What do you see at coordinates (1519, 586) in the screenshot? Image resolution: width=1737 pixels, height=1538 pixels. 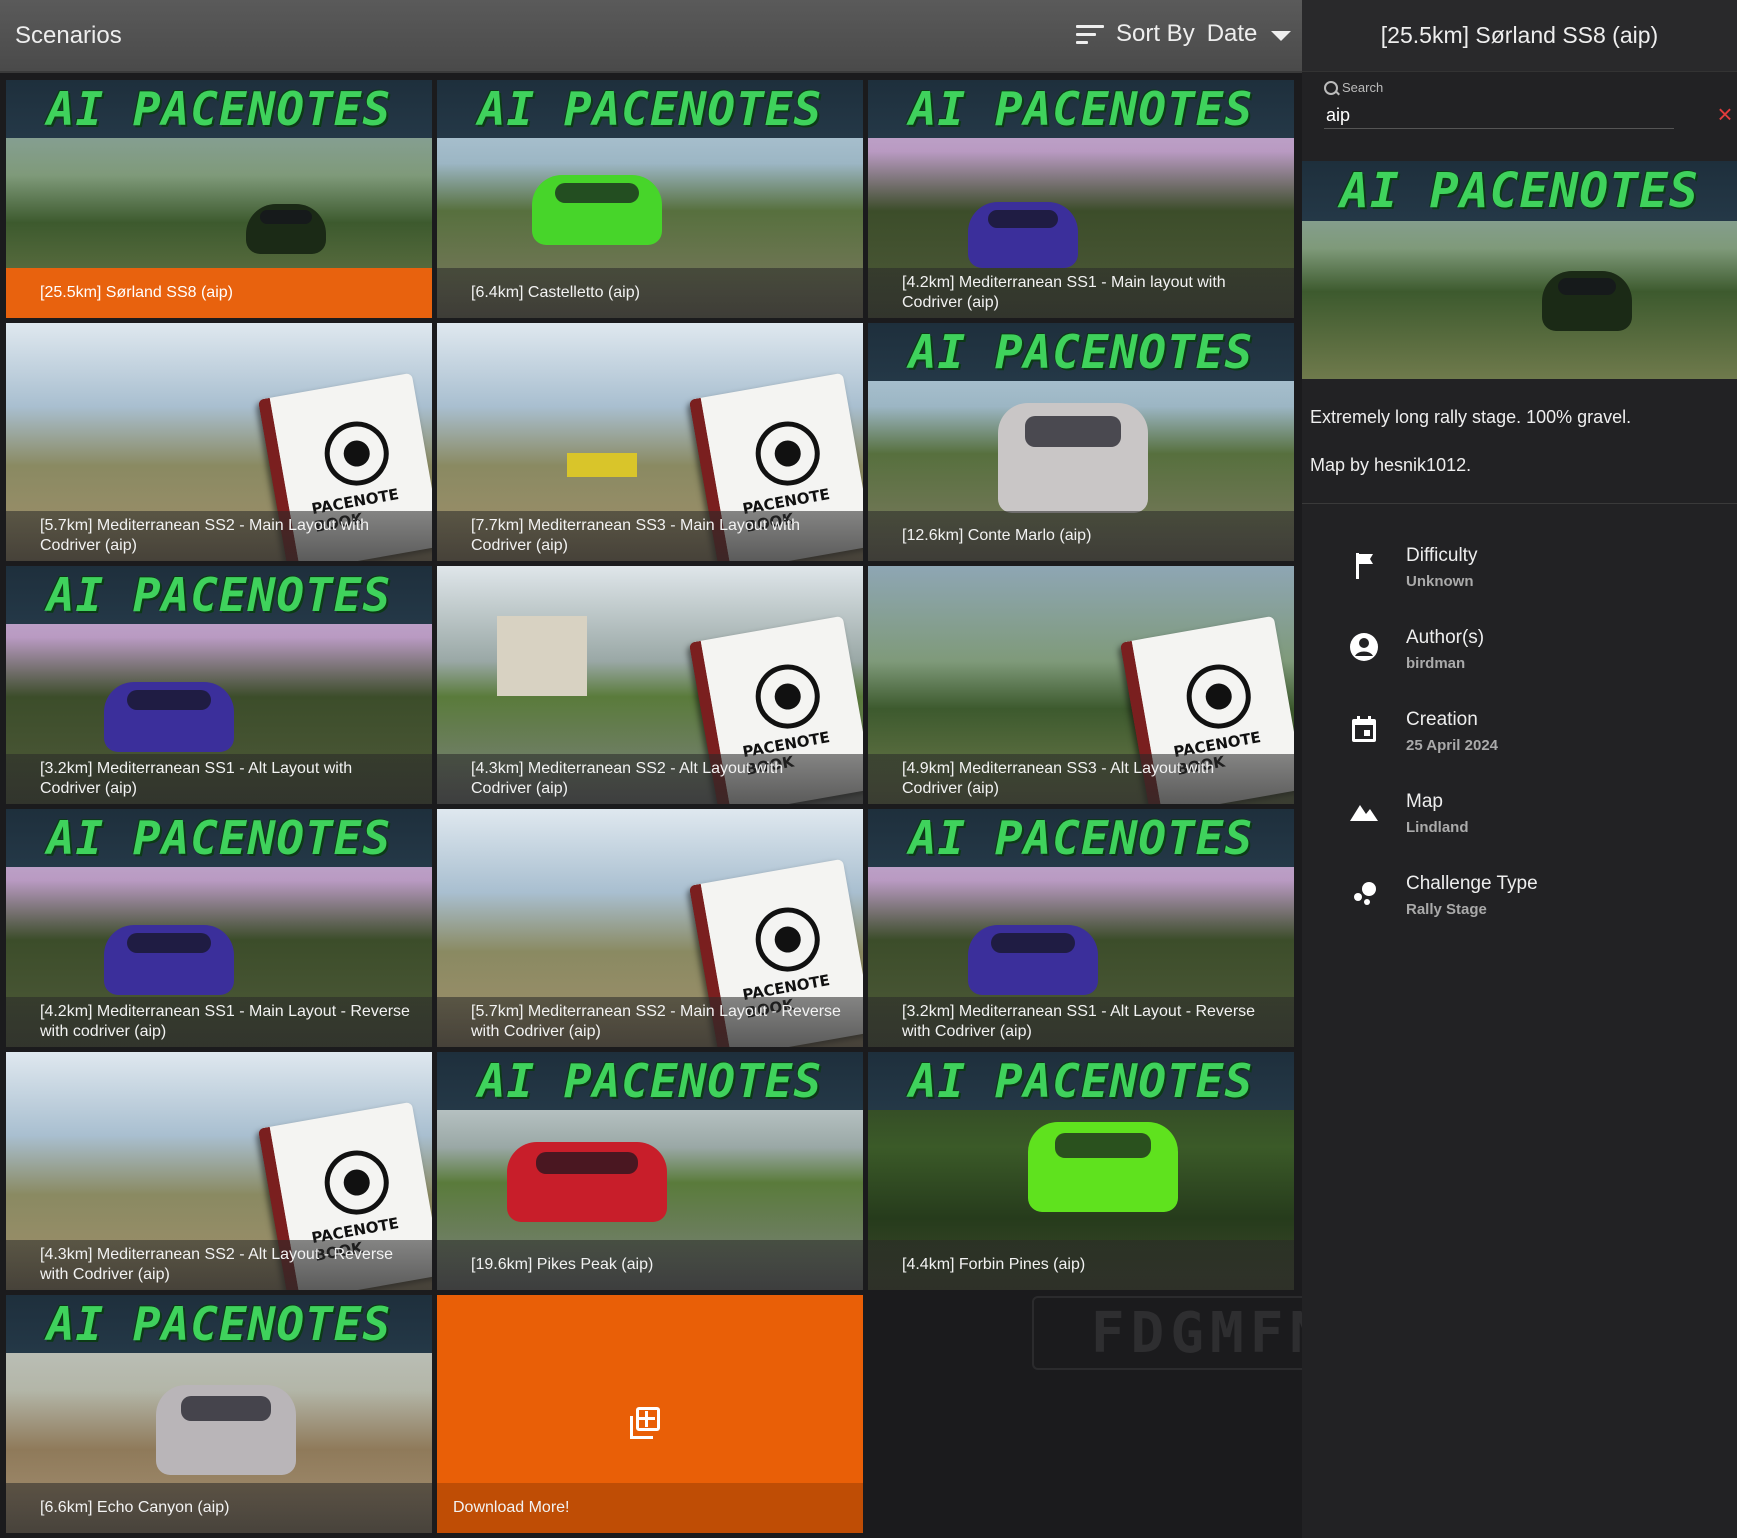 I see `info-row-difficulty: Difficulty Unknown` at bounding box center [1519, 586].